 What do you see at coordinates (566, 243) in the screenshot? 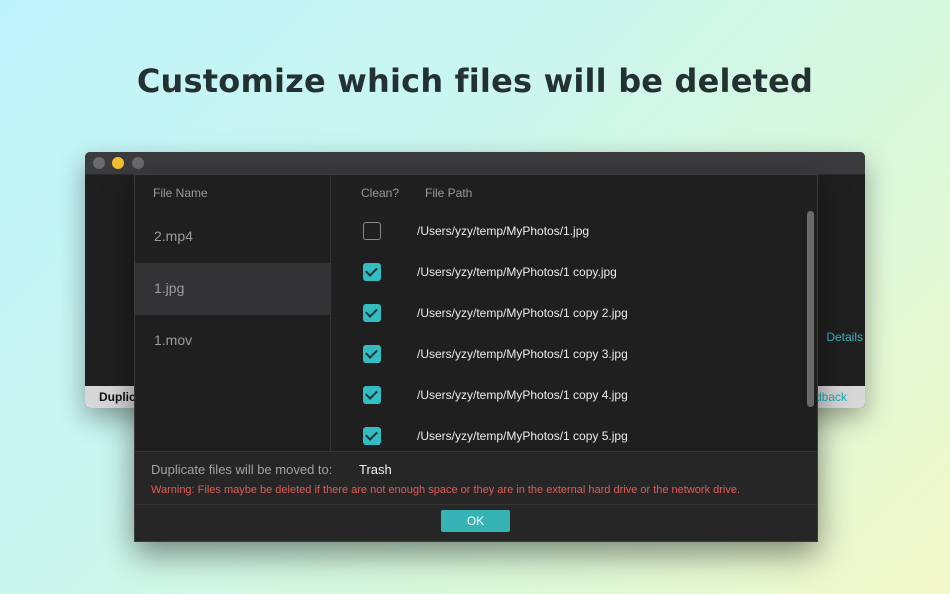
I see `table-row: /Users/yzy/temp/MyPhotos/1.jpg` at bounding box center [566, 243].